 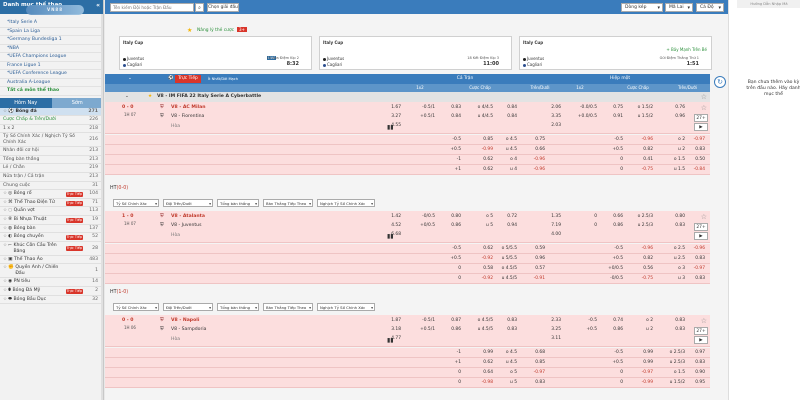 I want to click on odds-cell: -0.97, so click(x=641, y=372).